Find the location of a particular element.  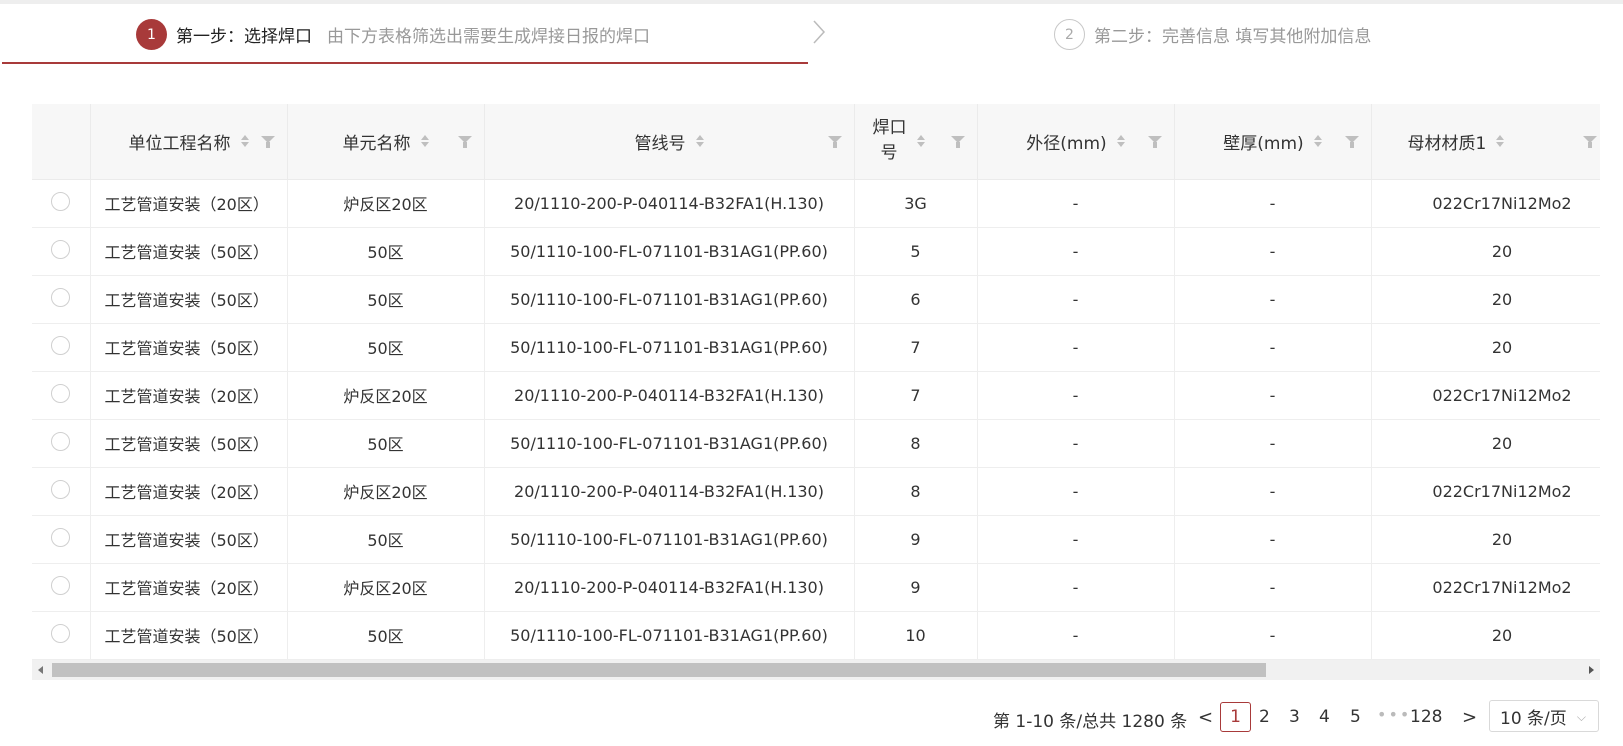

column-header-weld-no: 焊口号 is located at coordinates (916, 142).